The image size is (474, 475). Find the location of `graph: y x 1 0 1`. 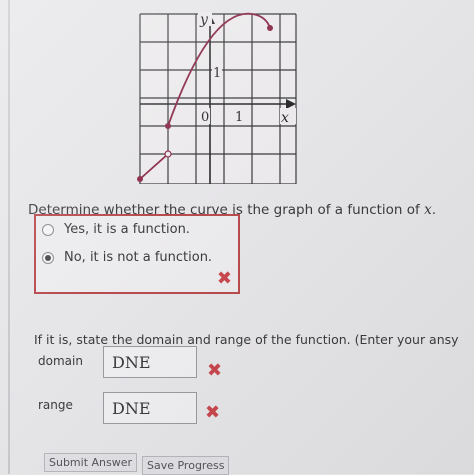

graph: y x 1 0 1 is located at coordinates (217, 98).